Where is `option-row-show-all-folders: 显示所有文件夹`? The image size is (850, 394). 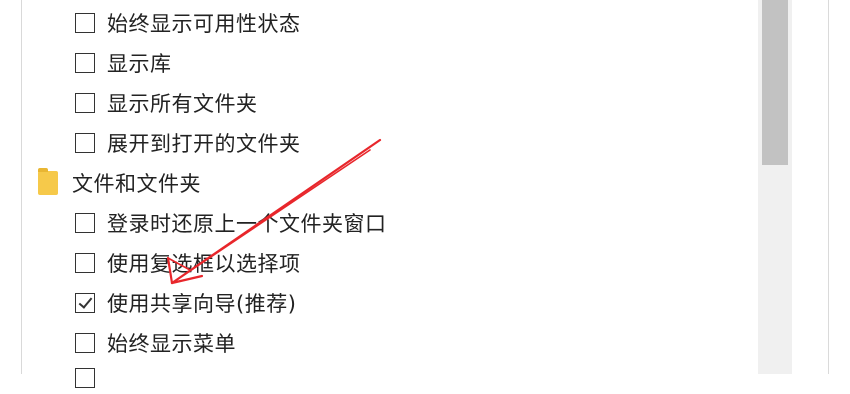 option-row-show-all-folders: 显示所有文件夹 is located at coordinates (166, 103).